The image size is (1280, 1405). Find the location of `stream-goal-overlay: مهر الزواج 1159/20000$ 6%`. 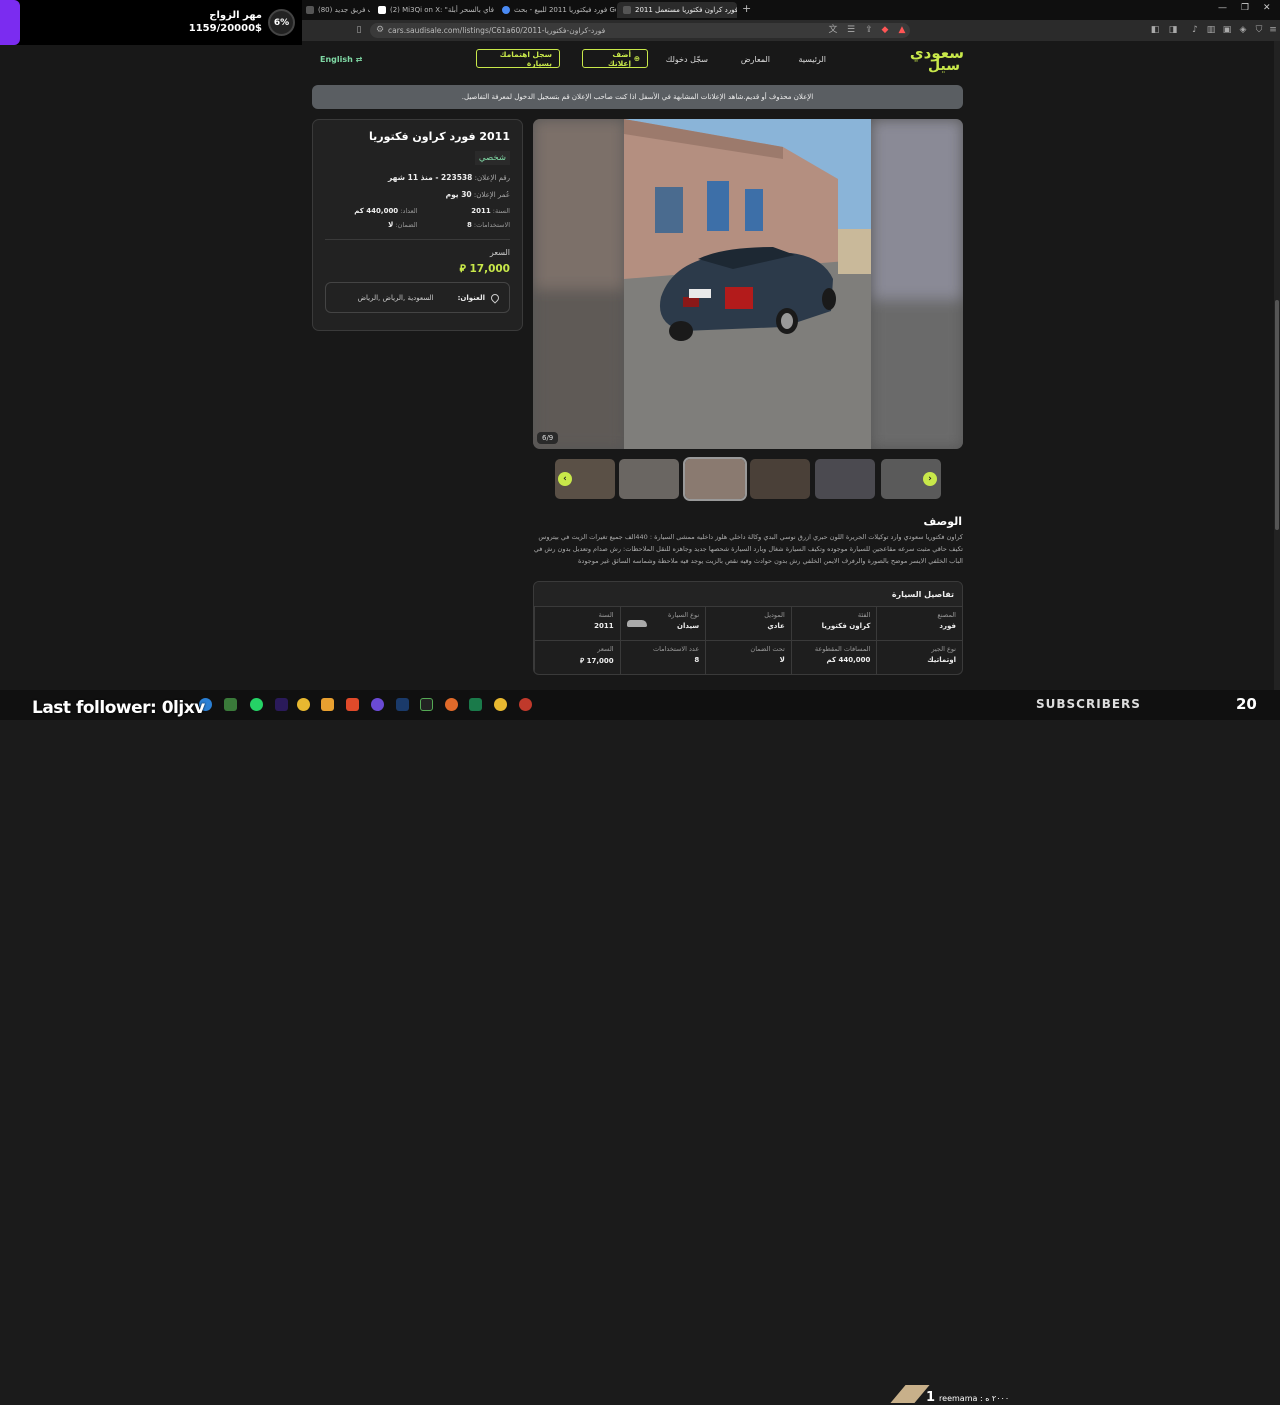

stream-goal-overlay: مهر الزواج 1159/20000$ 6% is located at coordinates (151, 22).